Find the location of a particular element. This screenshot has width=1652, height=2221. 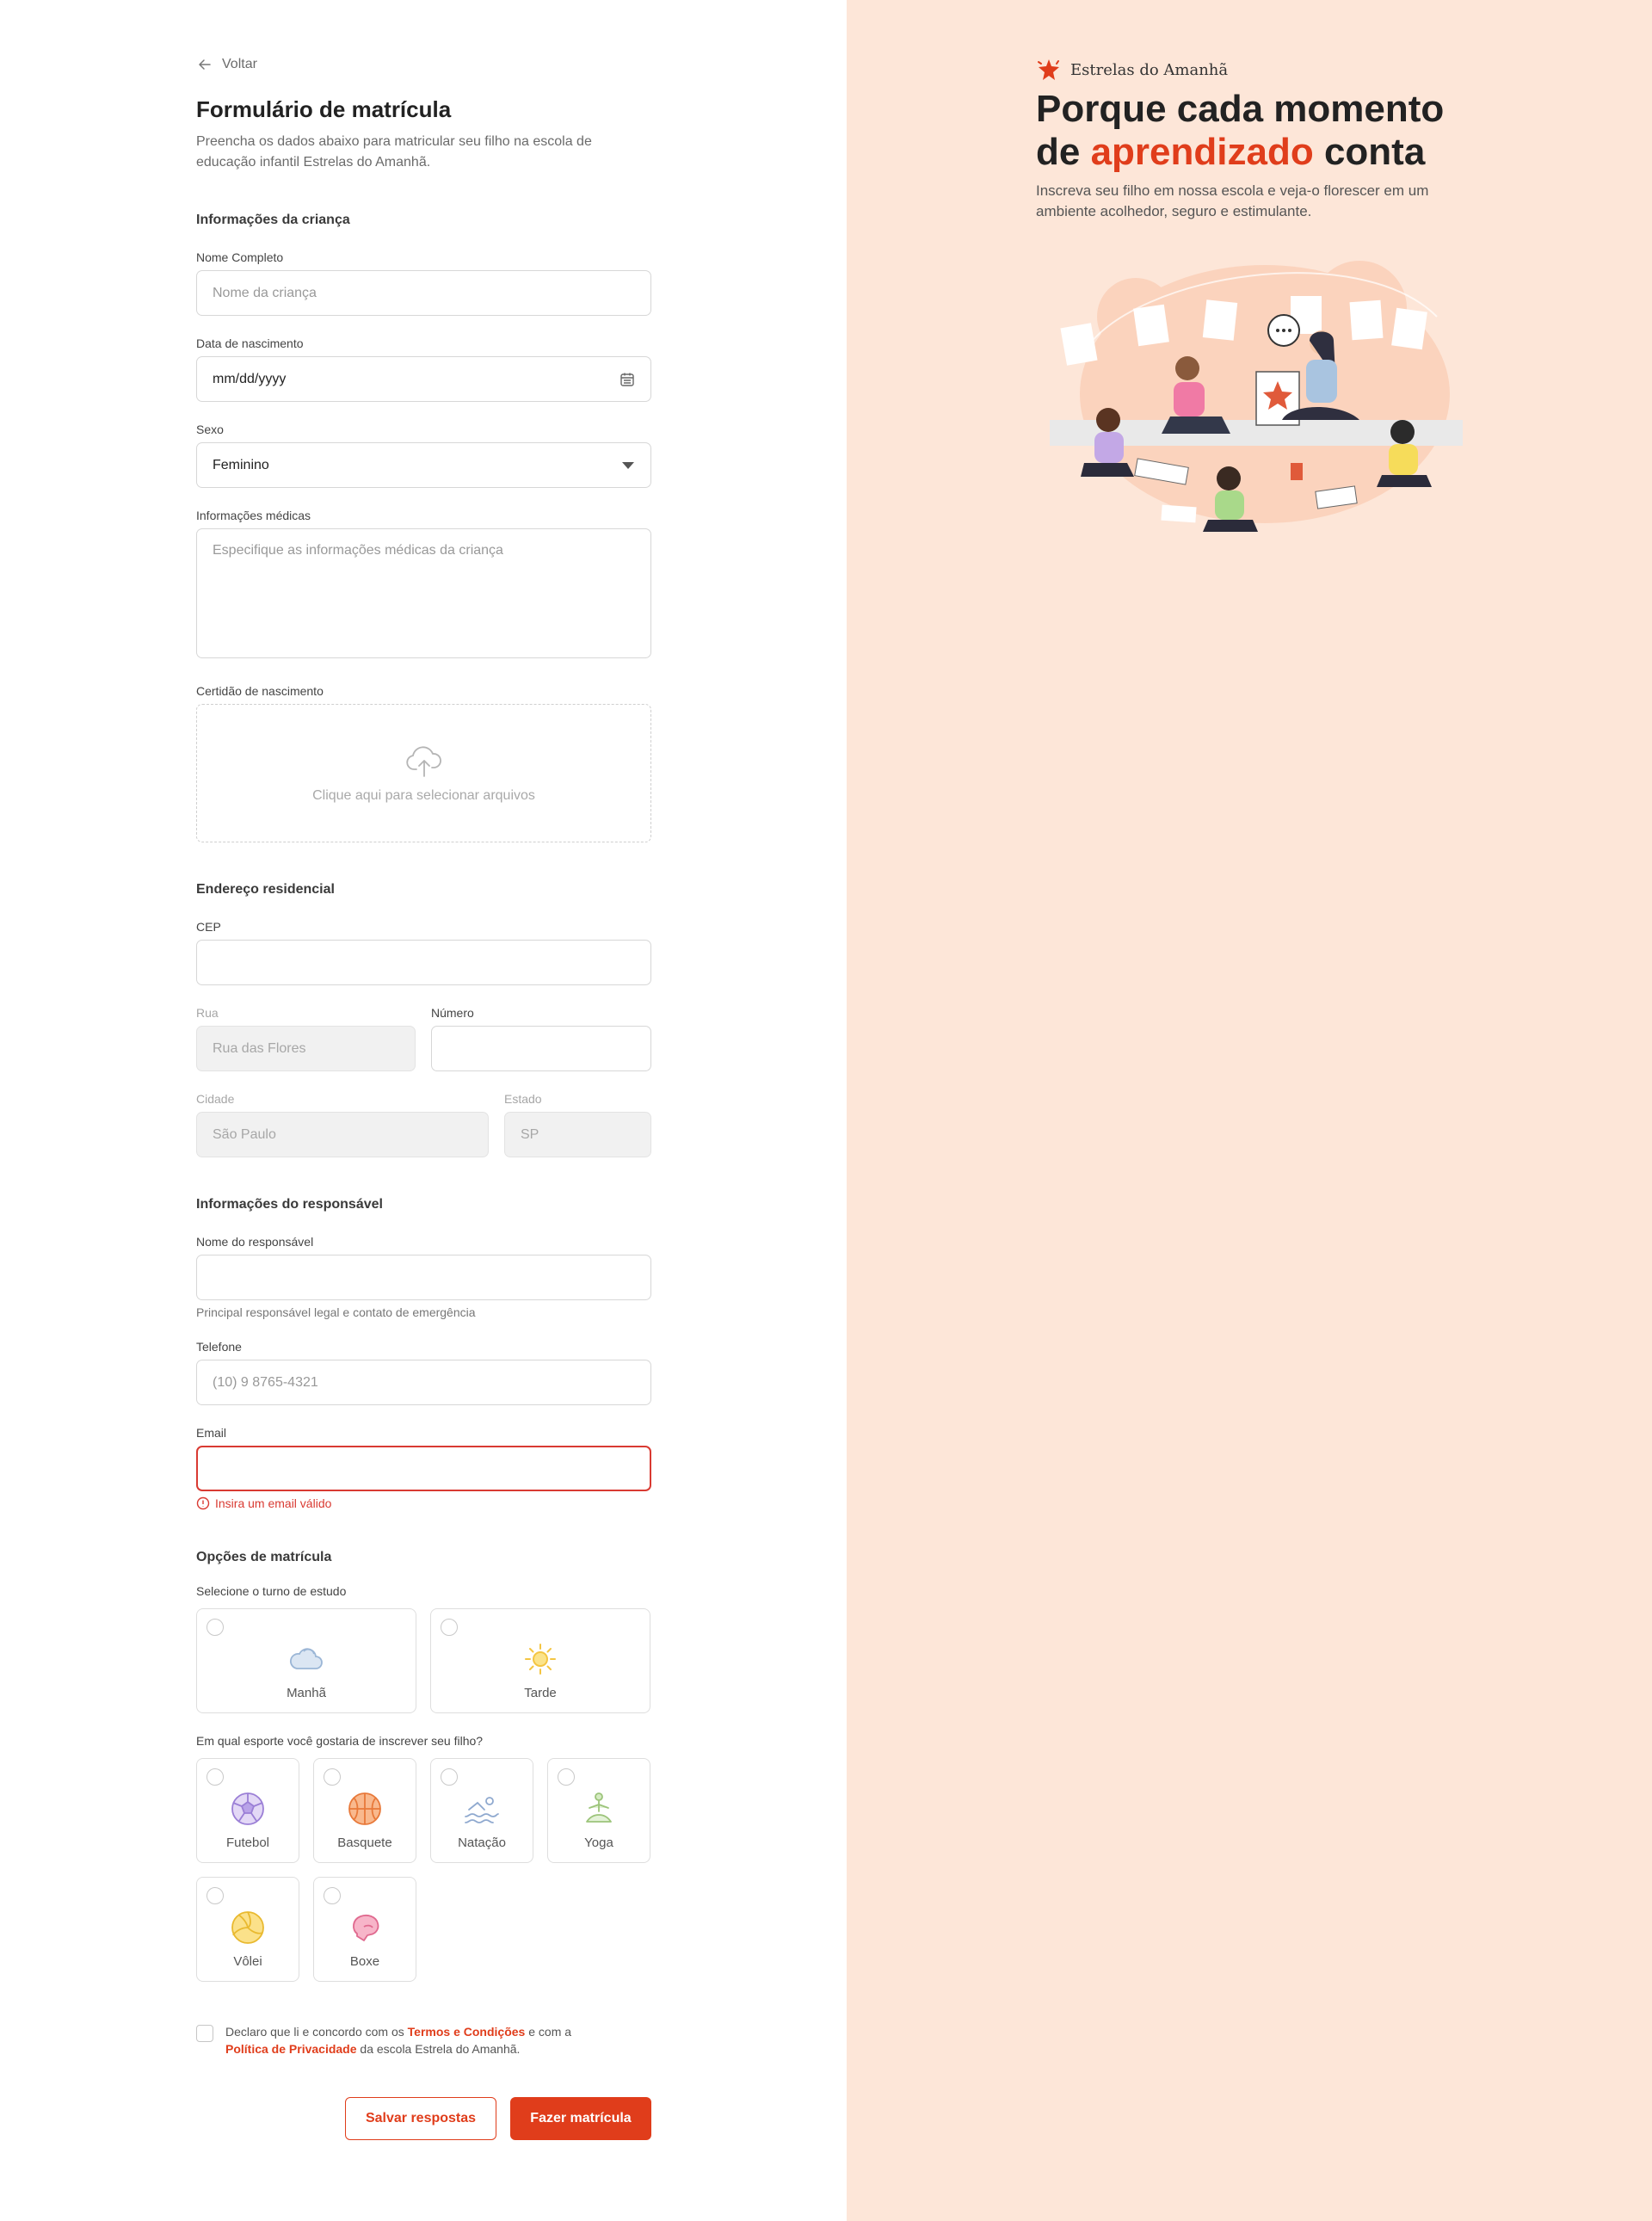

sport-card-boxing: Boxe is located at coordinates (364, 1929).